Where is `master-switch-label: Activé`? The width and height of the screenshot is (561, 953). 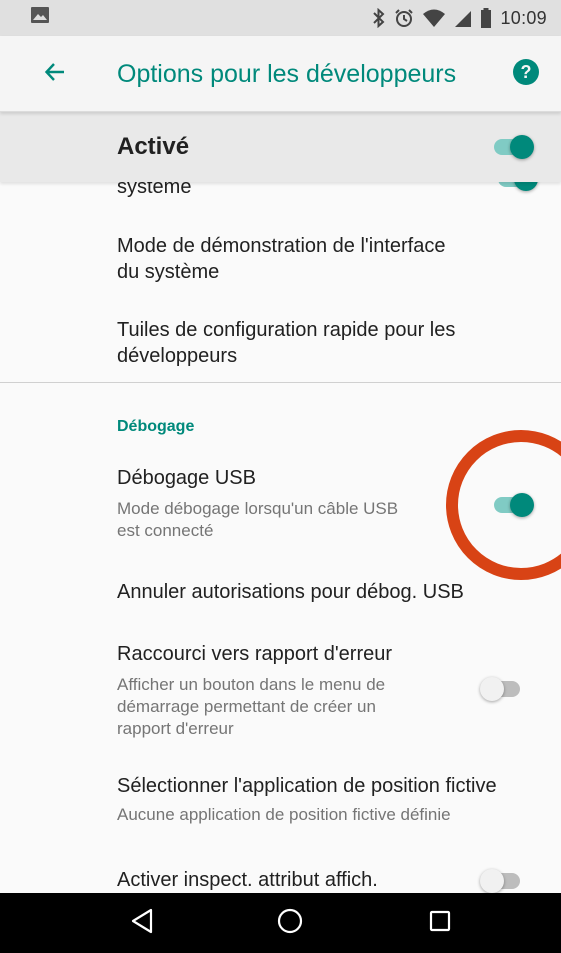
master-switch-label: Activé is located at coordinates (153, 146).